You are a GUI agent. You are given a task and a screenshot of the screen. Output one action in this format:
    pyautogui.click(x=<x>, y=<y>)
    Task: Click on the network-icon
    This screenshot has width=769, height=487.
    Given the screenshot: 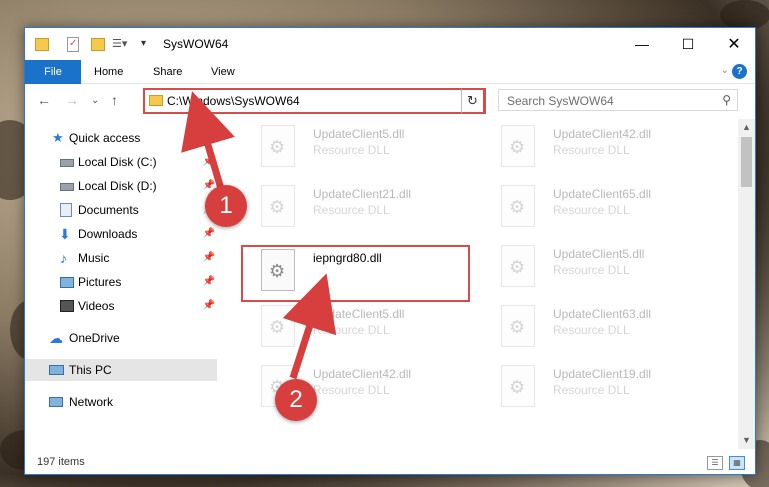 What is the action you would take?
    pyautogui.click(x=56, y=402)
    